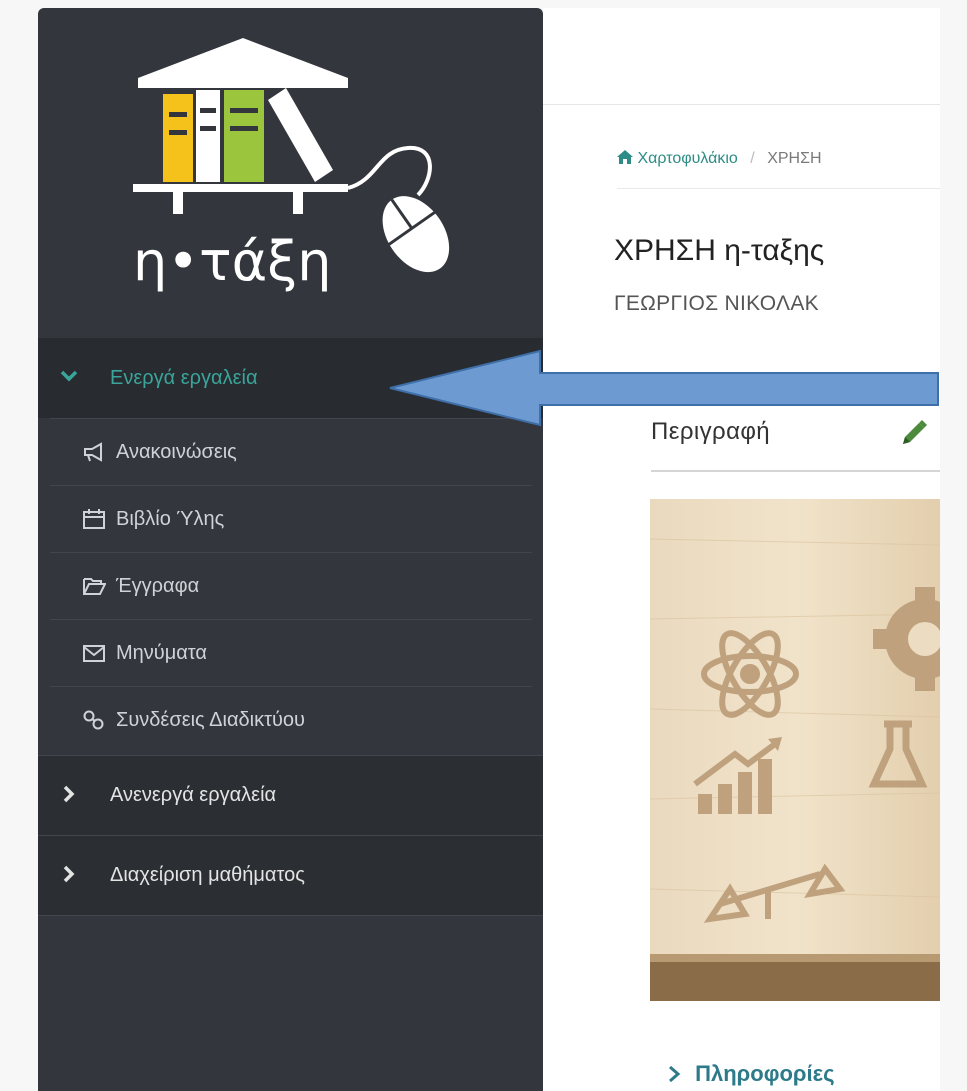  I want to click on sidebar-item-label: Συνδέσεις Διαδικτύου, so click(210, 719).